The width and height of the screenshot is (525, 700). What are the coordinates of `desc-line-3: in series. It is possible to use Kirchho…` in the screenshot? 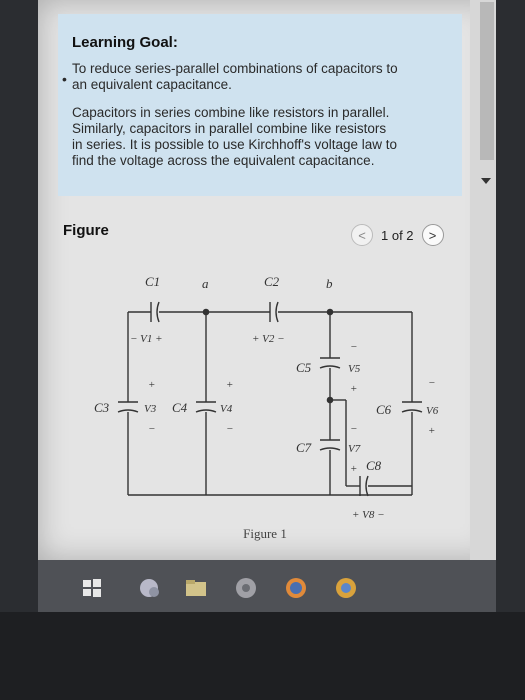 It's located at (234, 144).